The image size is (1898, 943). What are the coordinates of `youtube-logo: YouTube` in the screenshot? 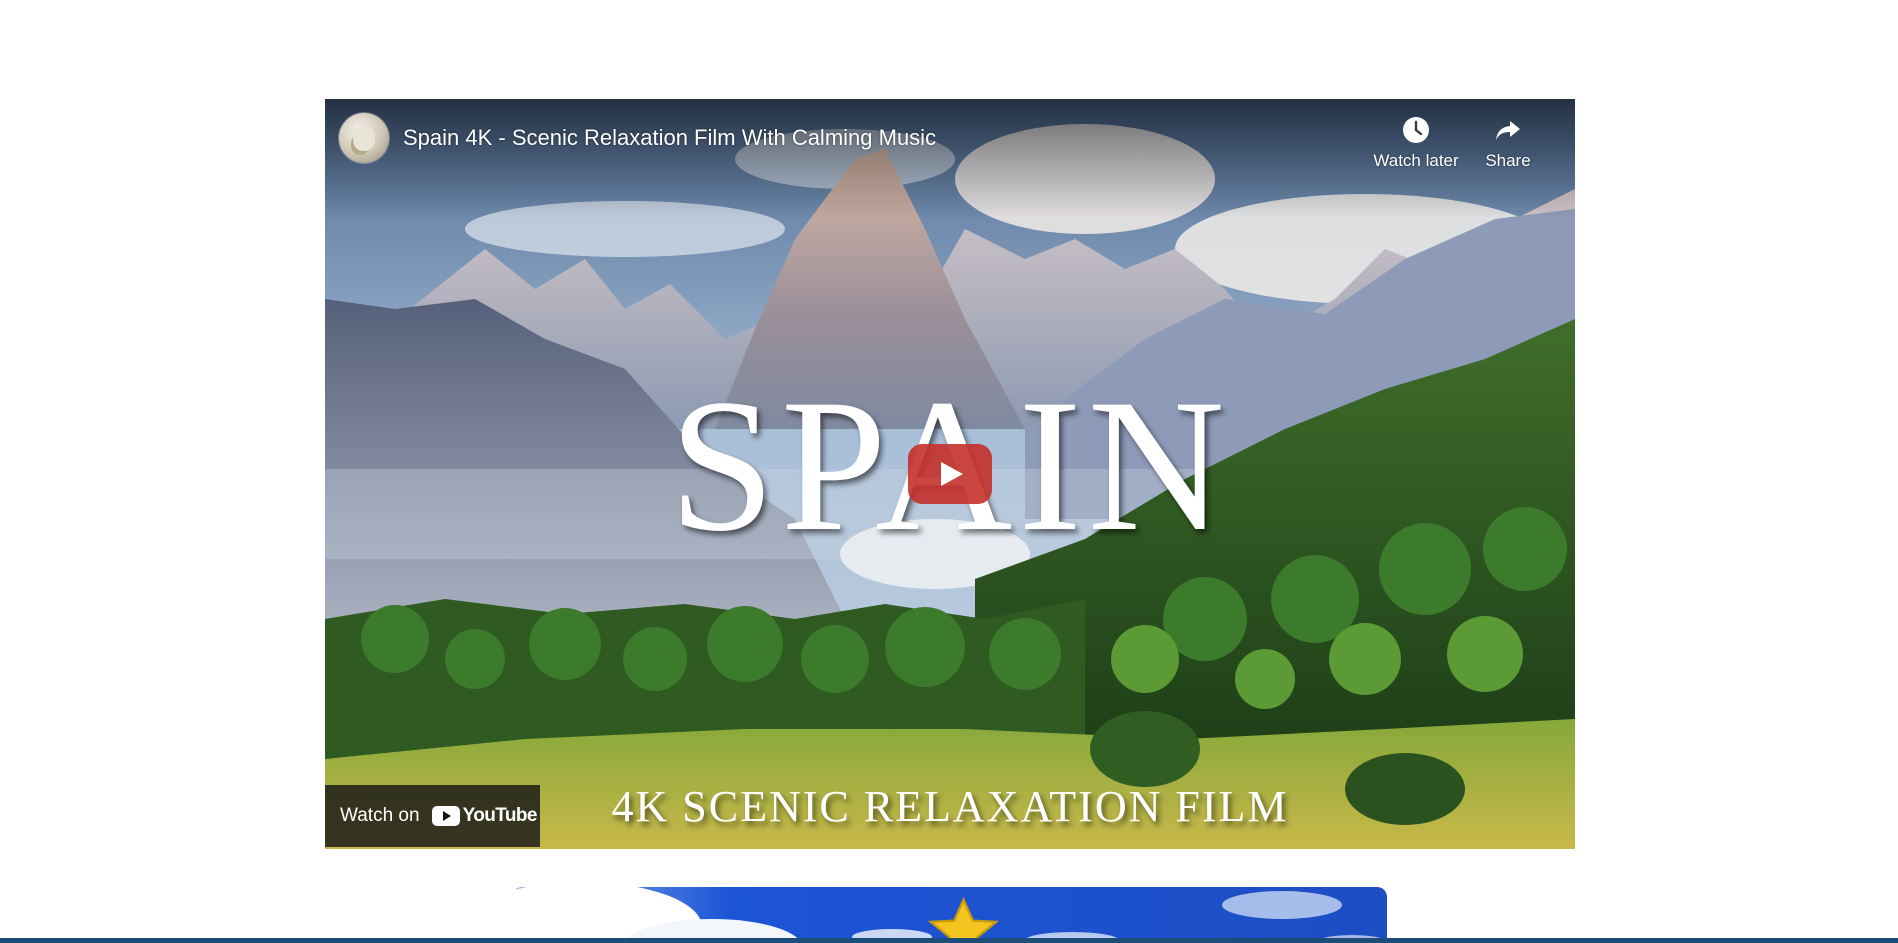 It's located at (484, 816).